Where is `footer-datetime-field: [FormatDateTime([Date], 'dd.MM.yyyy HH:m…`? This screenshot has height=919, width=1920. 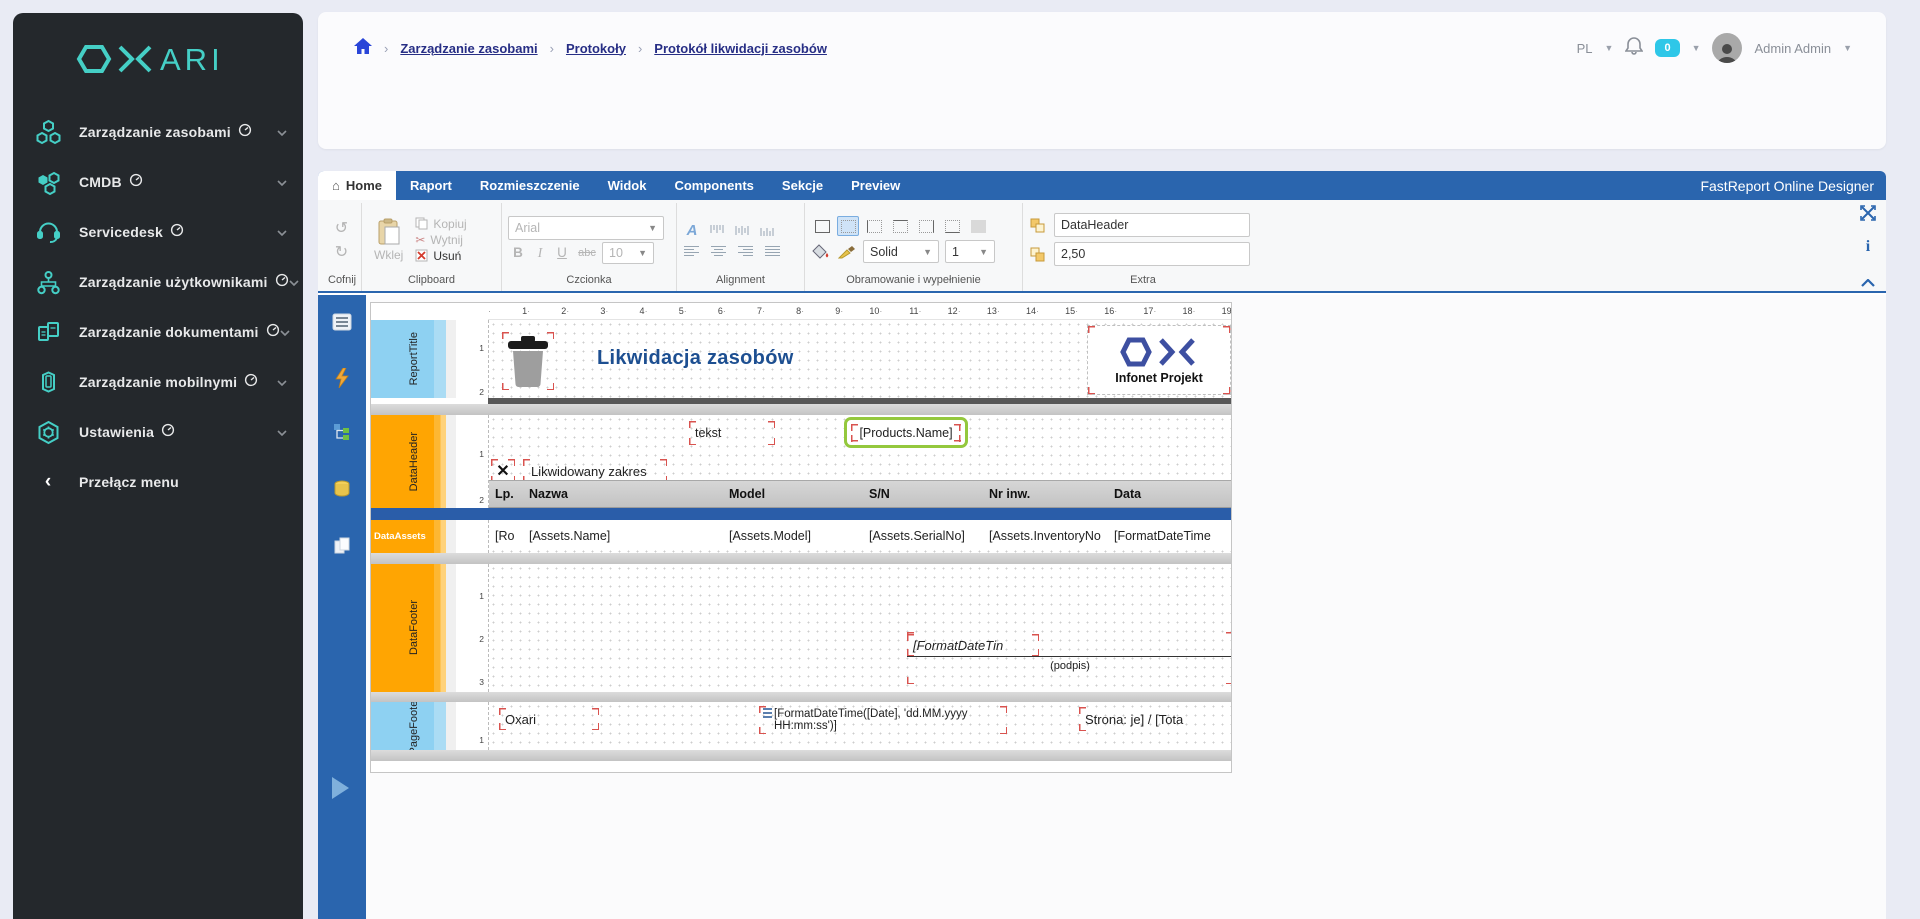
footer-datetime-field: [FormatDateTime([Date], 'dd.MM.yyyy HH:m… is located at coordinates (883, 720).